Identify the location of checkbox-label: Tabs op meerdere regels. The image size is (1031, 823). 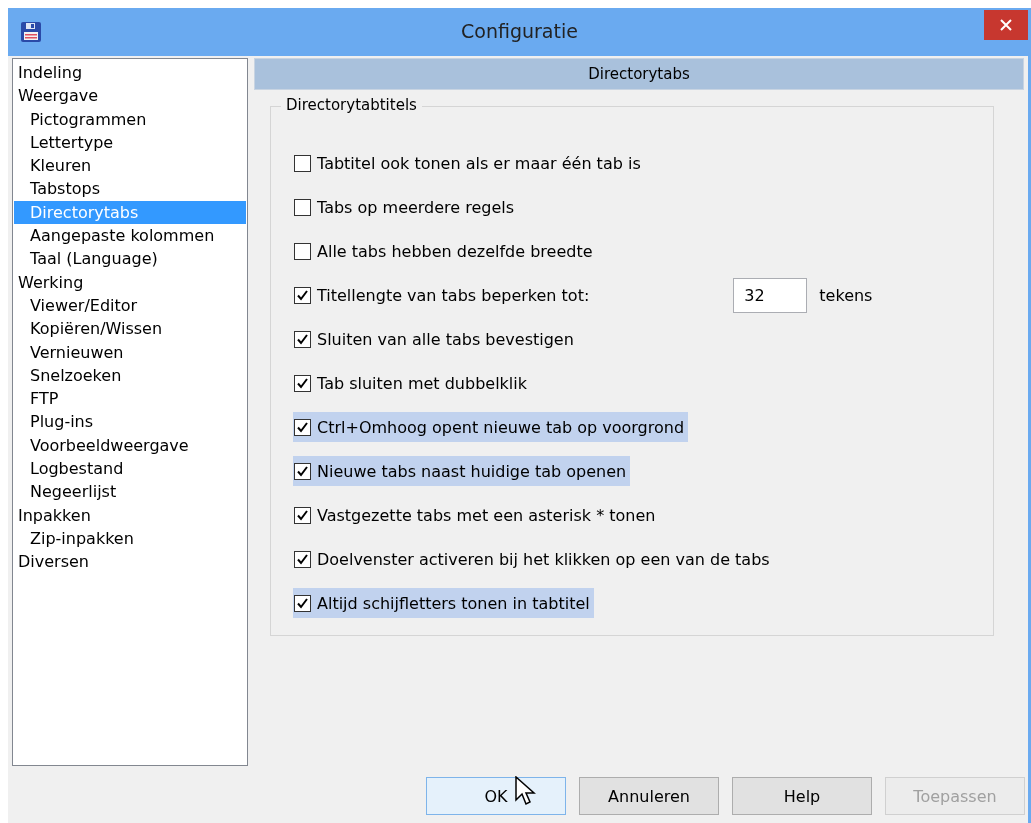
(416, 207).